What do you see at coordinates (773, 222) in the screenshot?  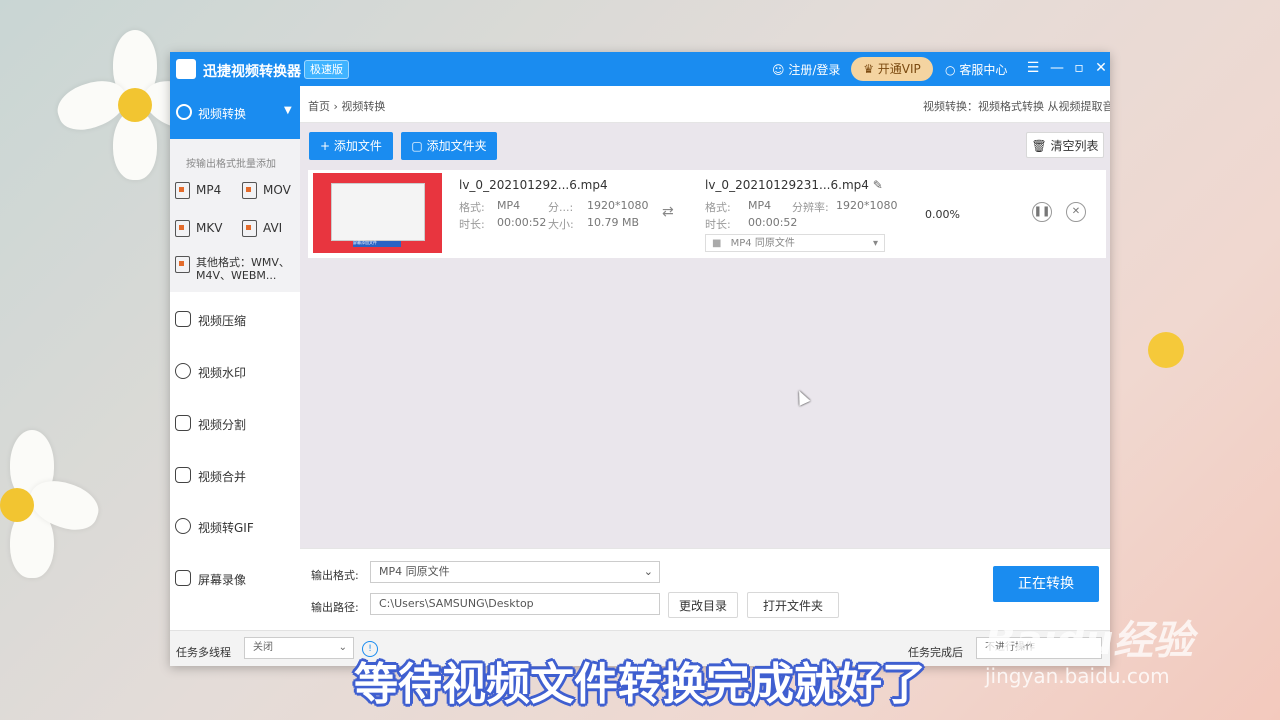 I see `output-duration-value: 00:00:52` at bounding box center [773, 222].